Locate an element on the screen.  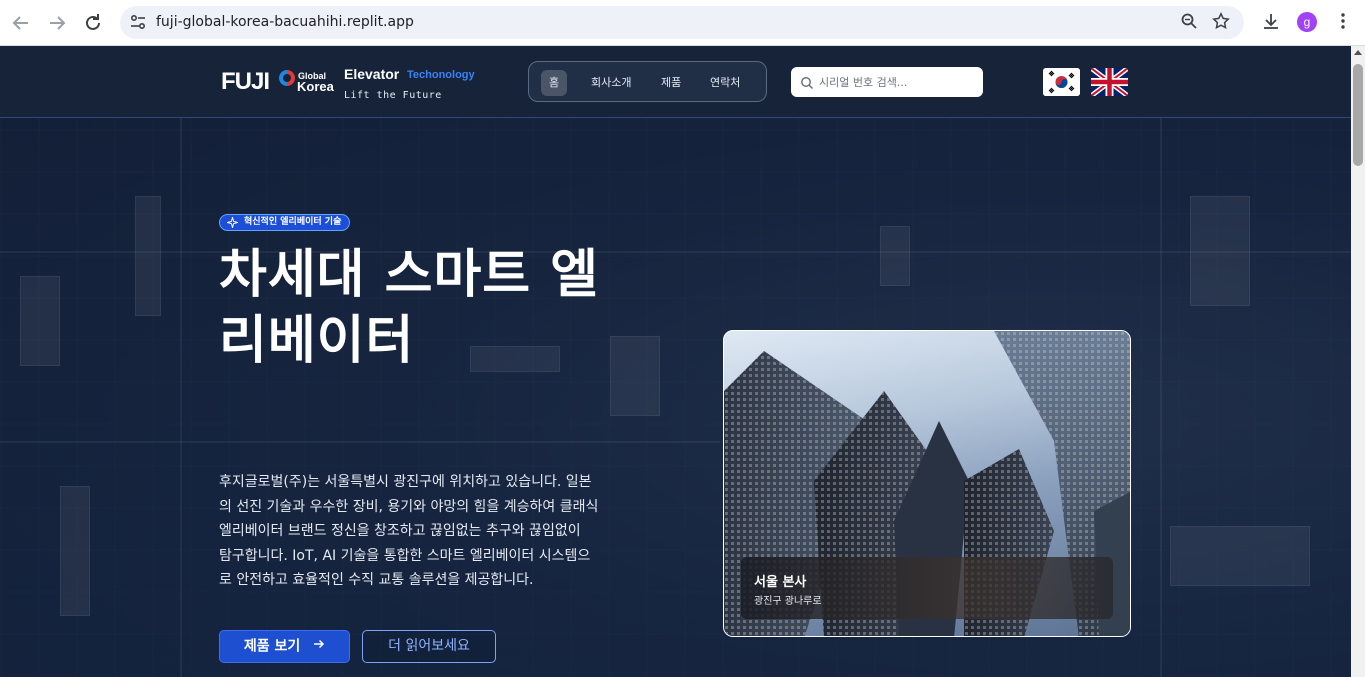
nav-item-products: 제품 is located at coordinates (671, 83).